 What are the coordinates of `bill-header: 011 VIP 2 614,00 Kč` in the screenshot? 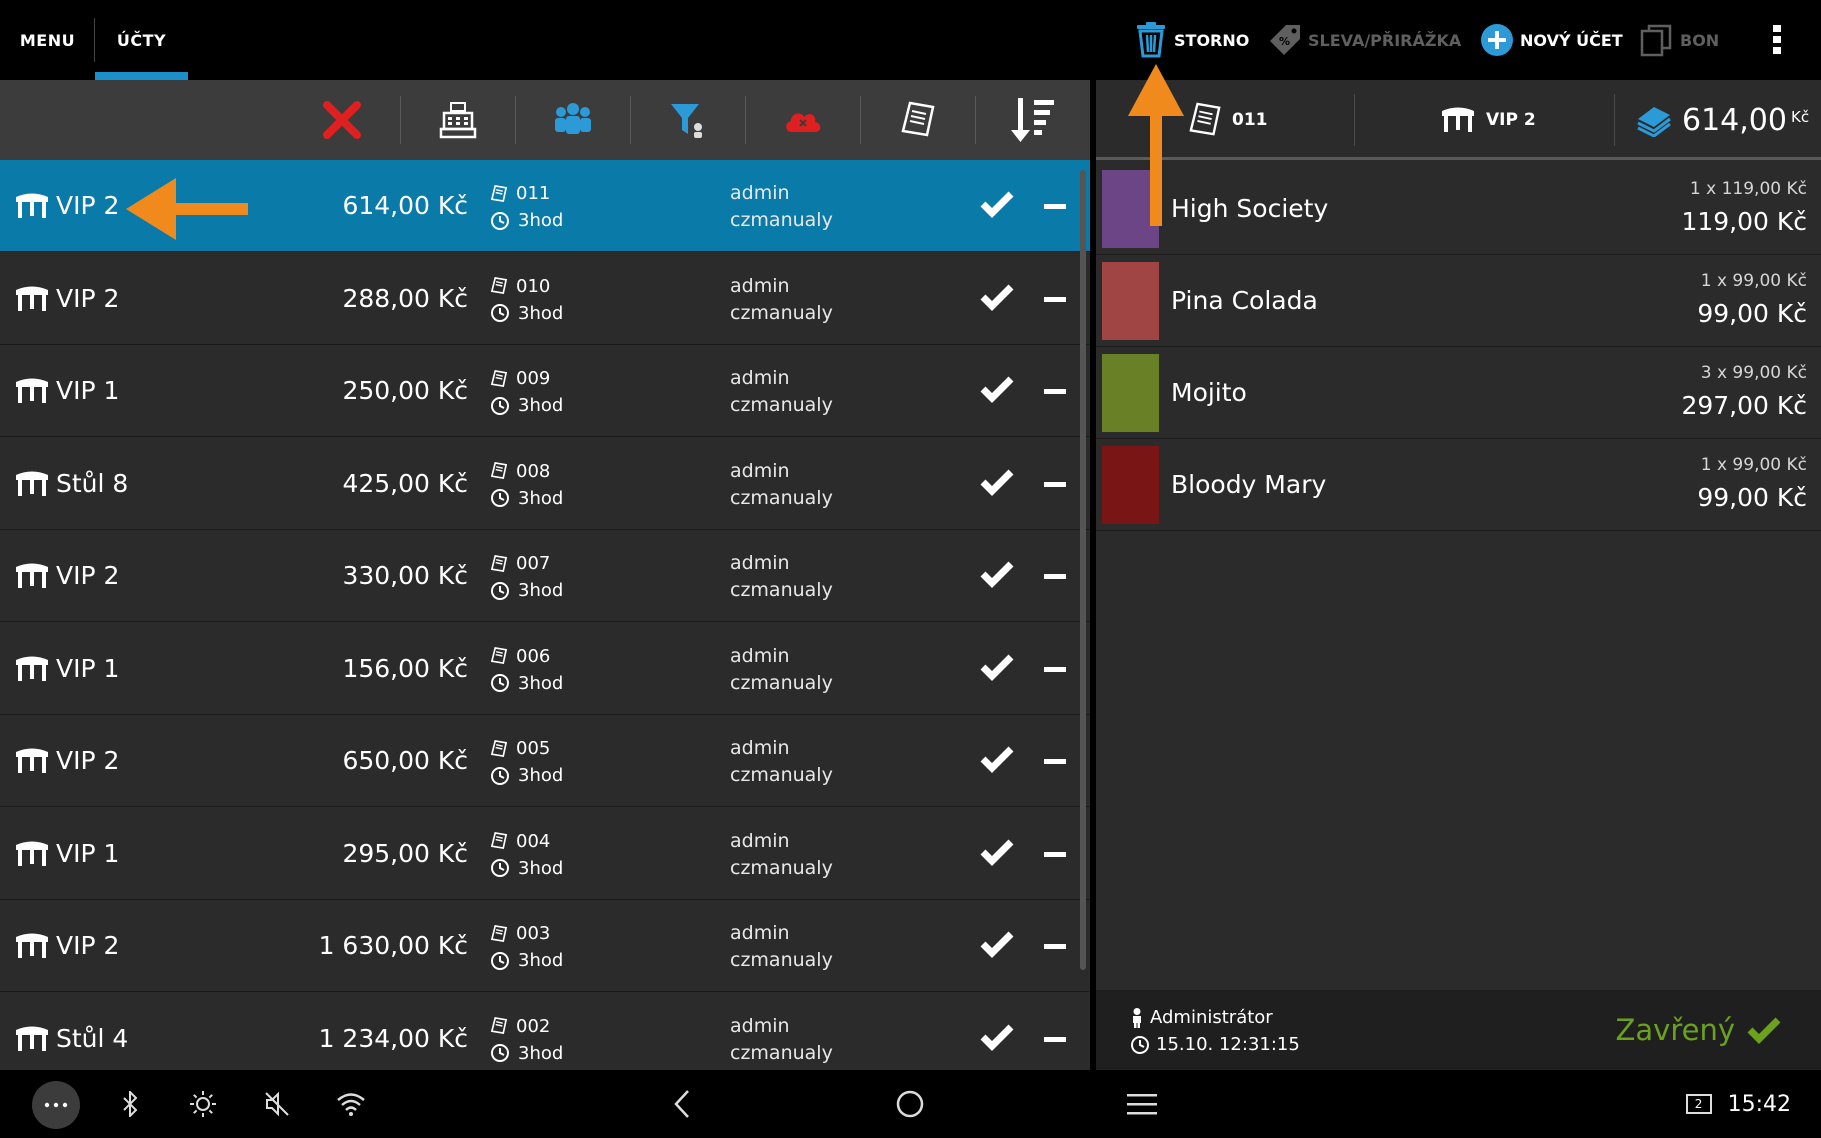 It's located at (1458, 120).